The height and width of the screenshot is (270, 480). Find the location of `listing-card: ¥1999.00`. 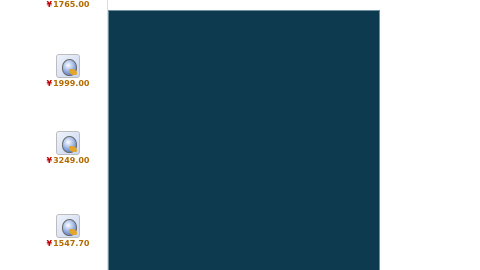

listing-card: ¥1999.00 is located at coordinates (68, 71).